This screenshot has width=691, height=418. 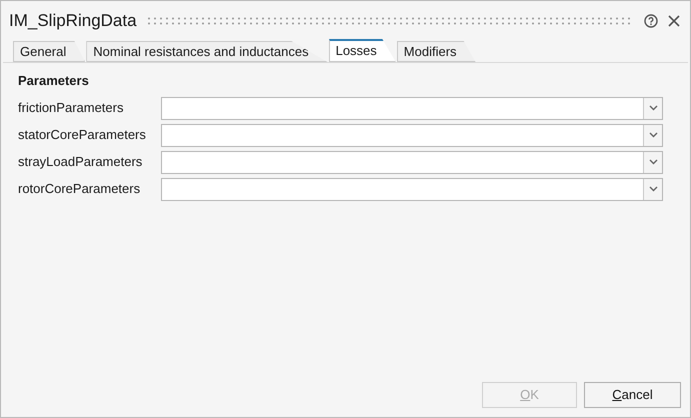 I want to click on dialog-button: Cancel, so click(x=632, y=395).